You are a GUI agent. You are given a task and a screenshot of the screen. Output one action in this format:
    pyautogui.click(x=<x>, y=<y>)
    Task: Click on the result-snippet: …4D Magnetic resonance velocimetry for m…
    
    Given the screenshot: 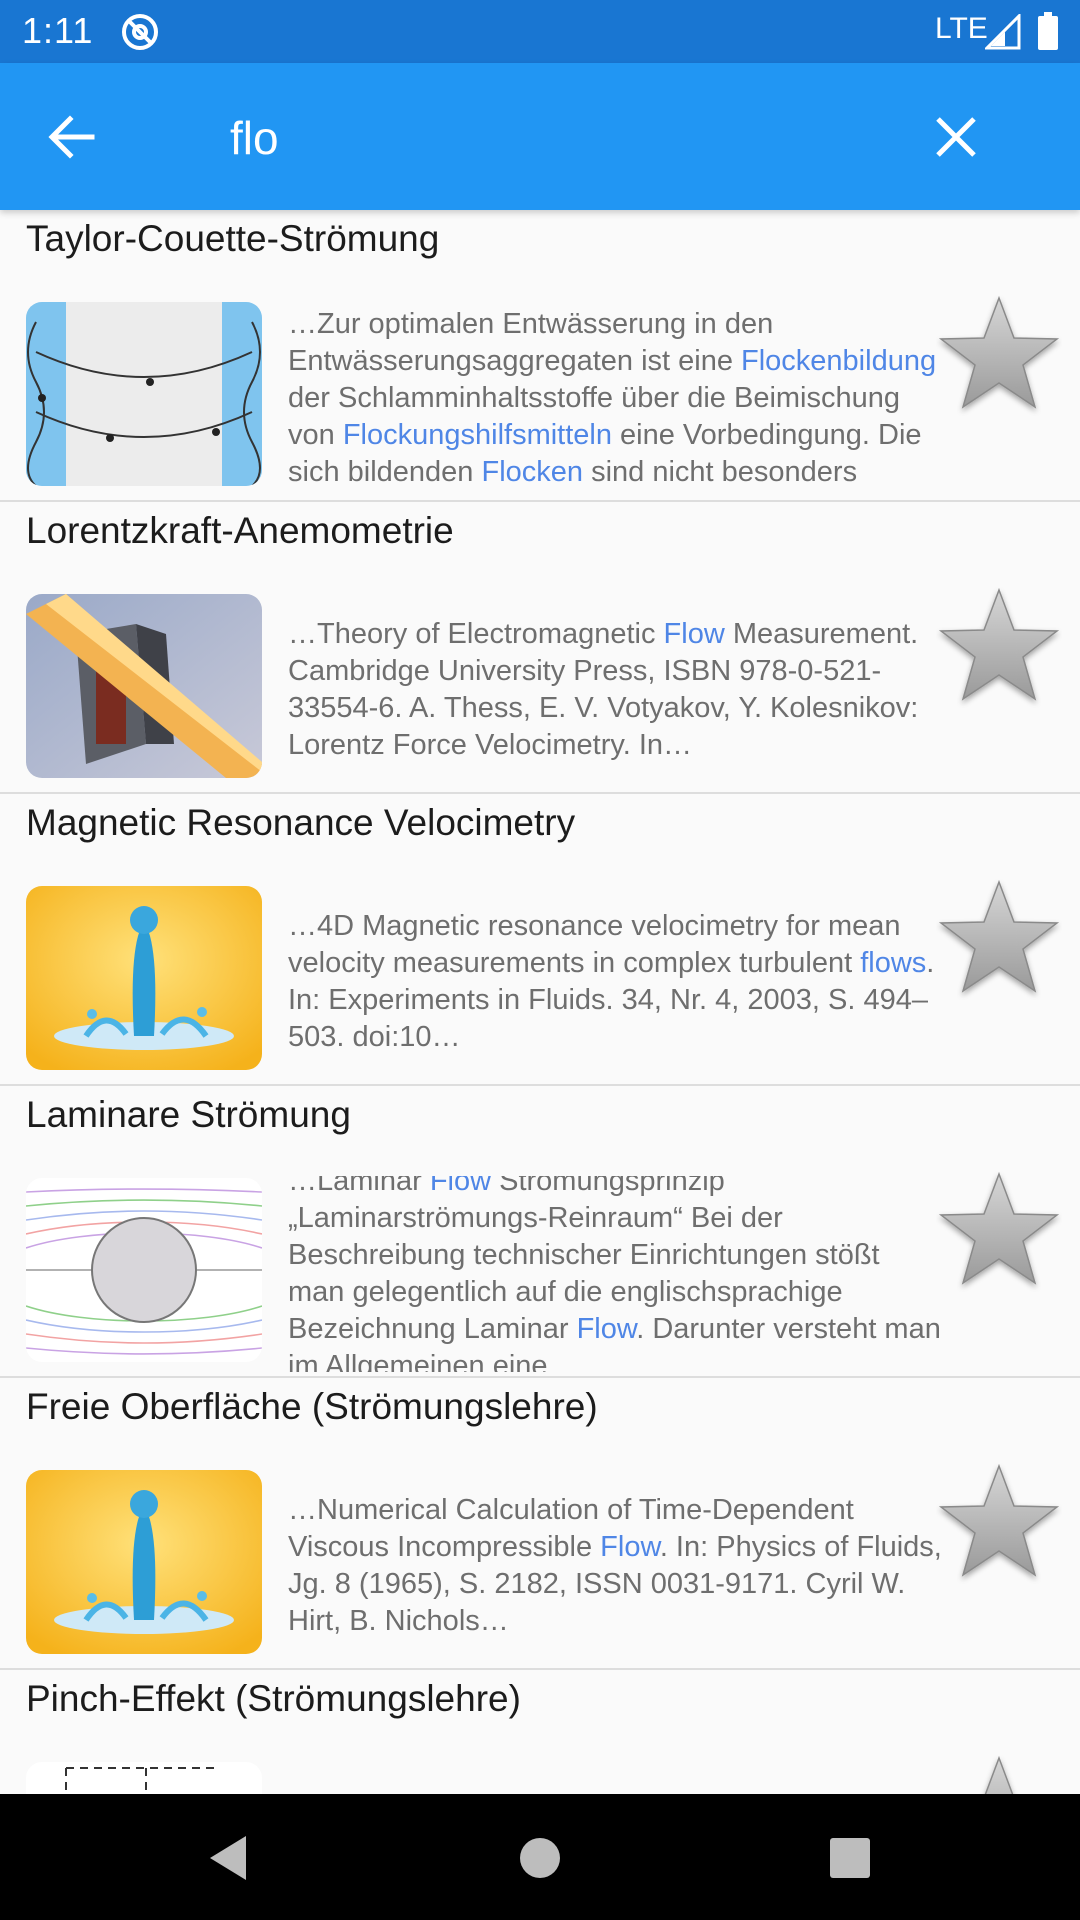 What is the action you would take?
    pyautogui.click(x=616, y=982)
    